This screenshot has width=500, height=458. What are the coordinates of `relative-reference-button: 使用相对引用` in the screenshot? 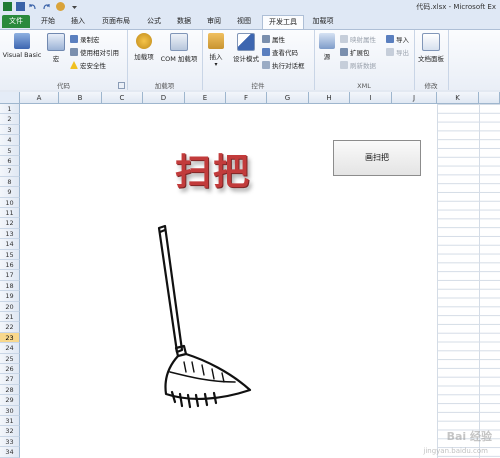 It's located at (94, 53).